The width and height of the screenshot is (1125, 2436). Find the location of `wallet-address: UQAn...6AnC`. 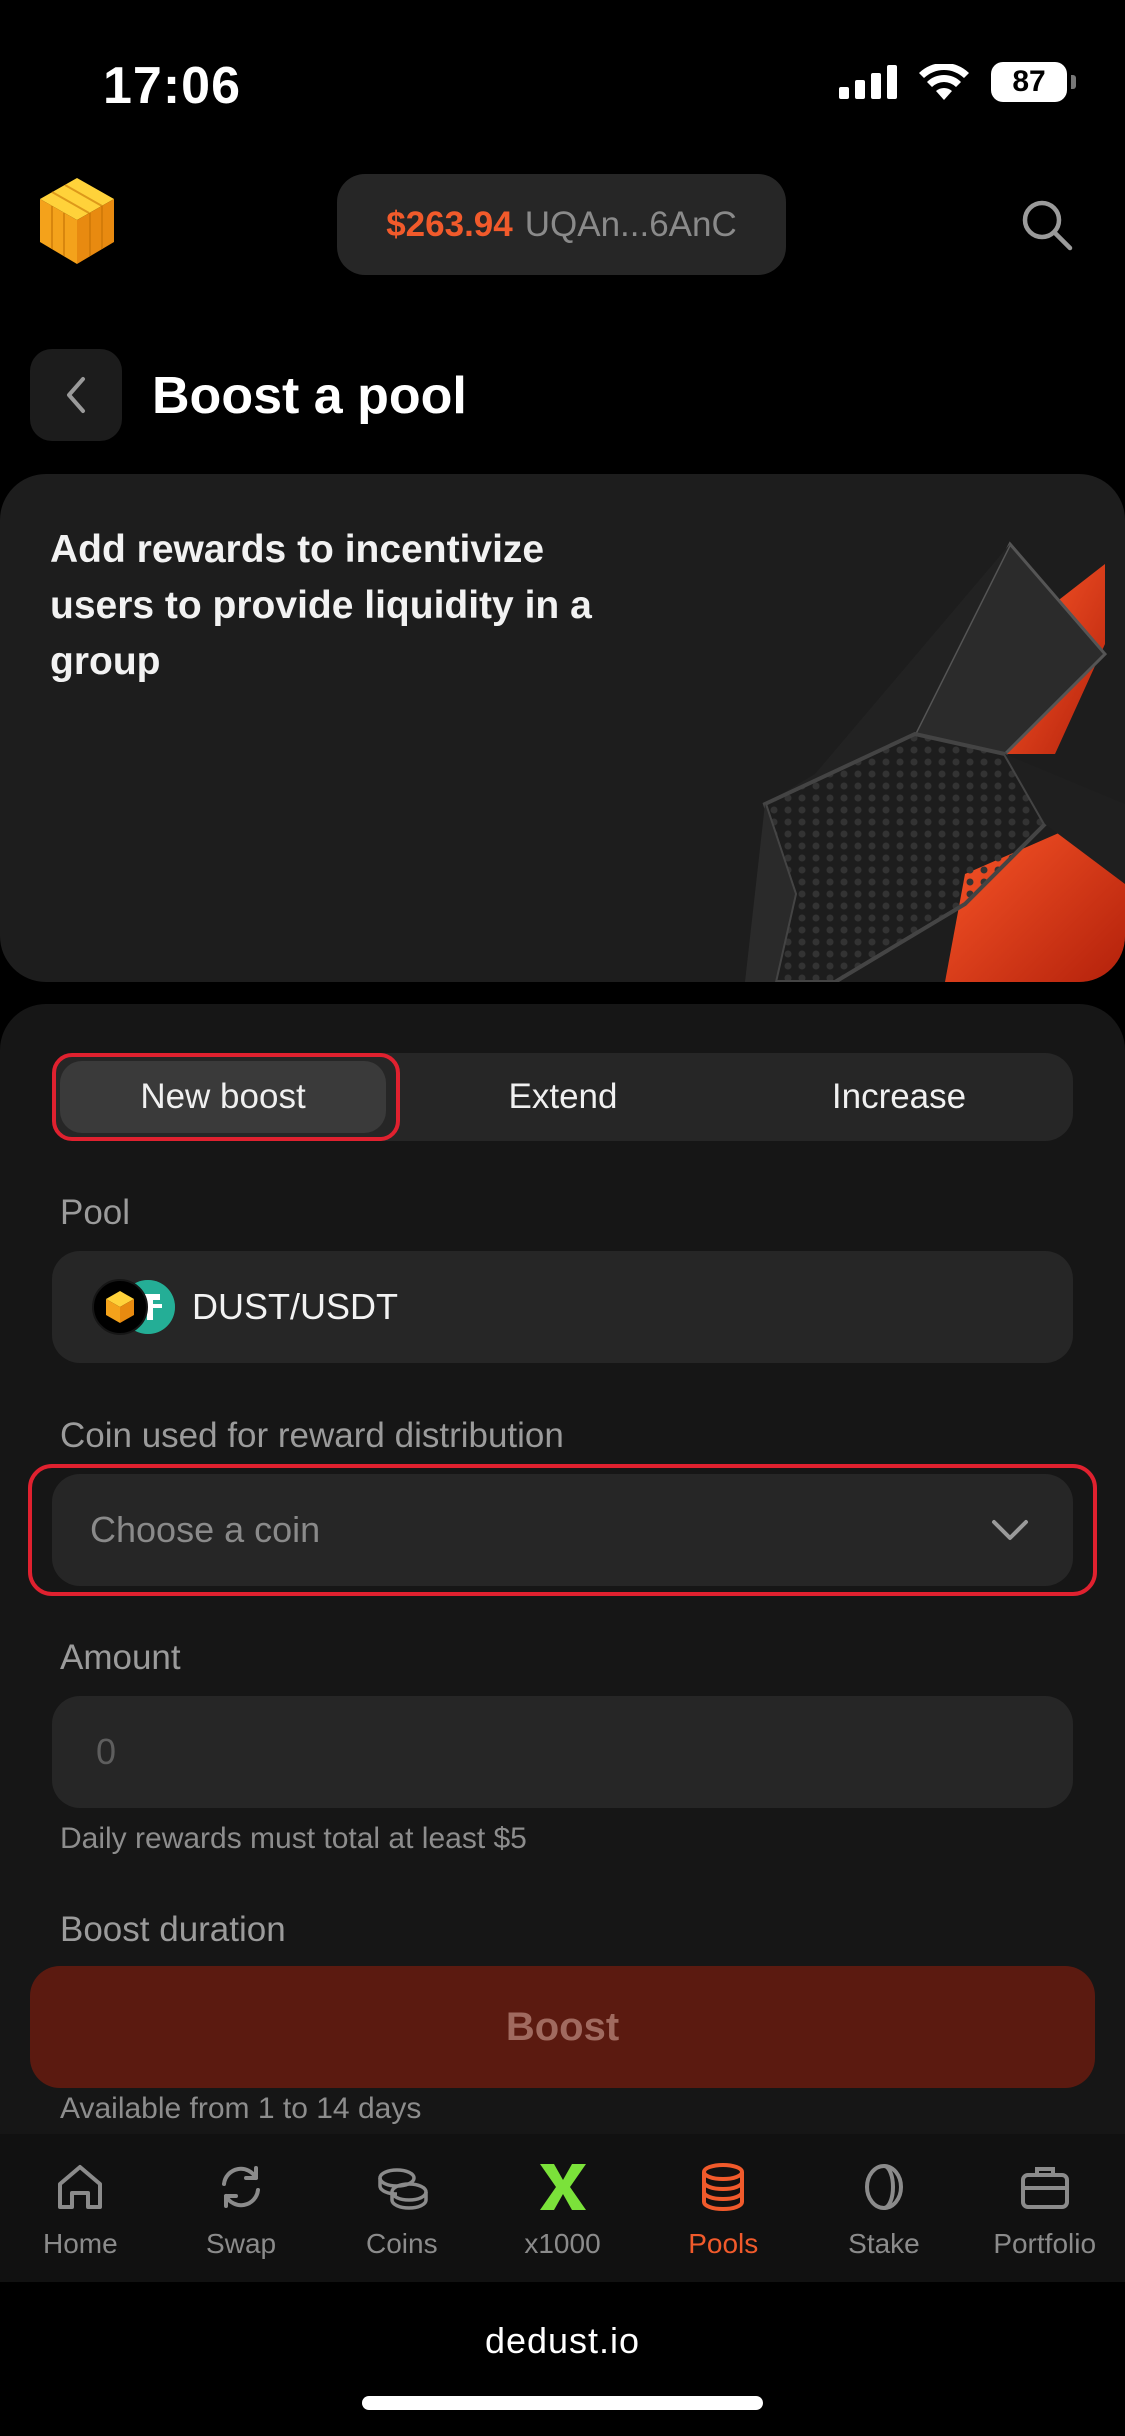

wallet-address: UQAn...6AnC is located at coordinates (630, 224).